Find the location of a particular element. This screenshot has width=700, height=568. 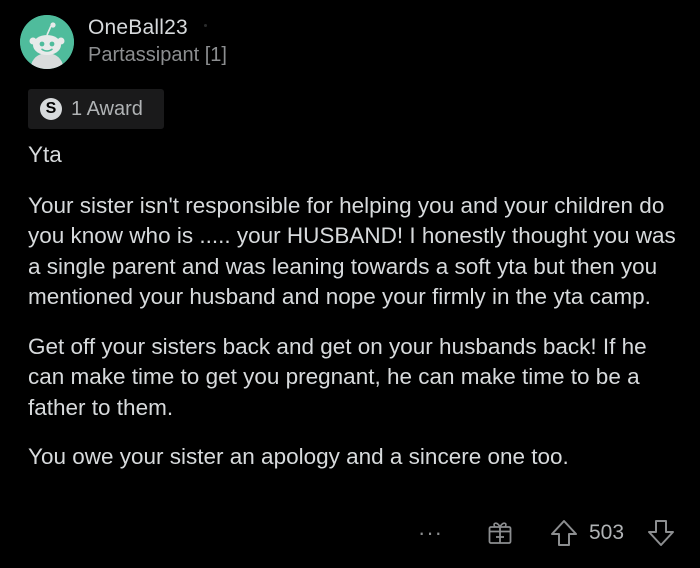

silver-award-icon: S is located at coordinates (51, 109).